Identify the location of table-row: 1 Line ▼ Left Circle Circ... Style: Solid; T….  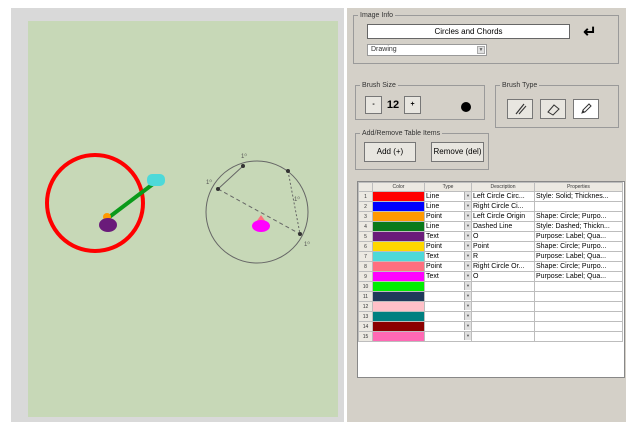
(490, 196).